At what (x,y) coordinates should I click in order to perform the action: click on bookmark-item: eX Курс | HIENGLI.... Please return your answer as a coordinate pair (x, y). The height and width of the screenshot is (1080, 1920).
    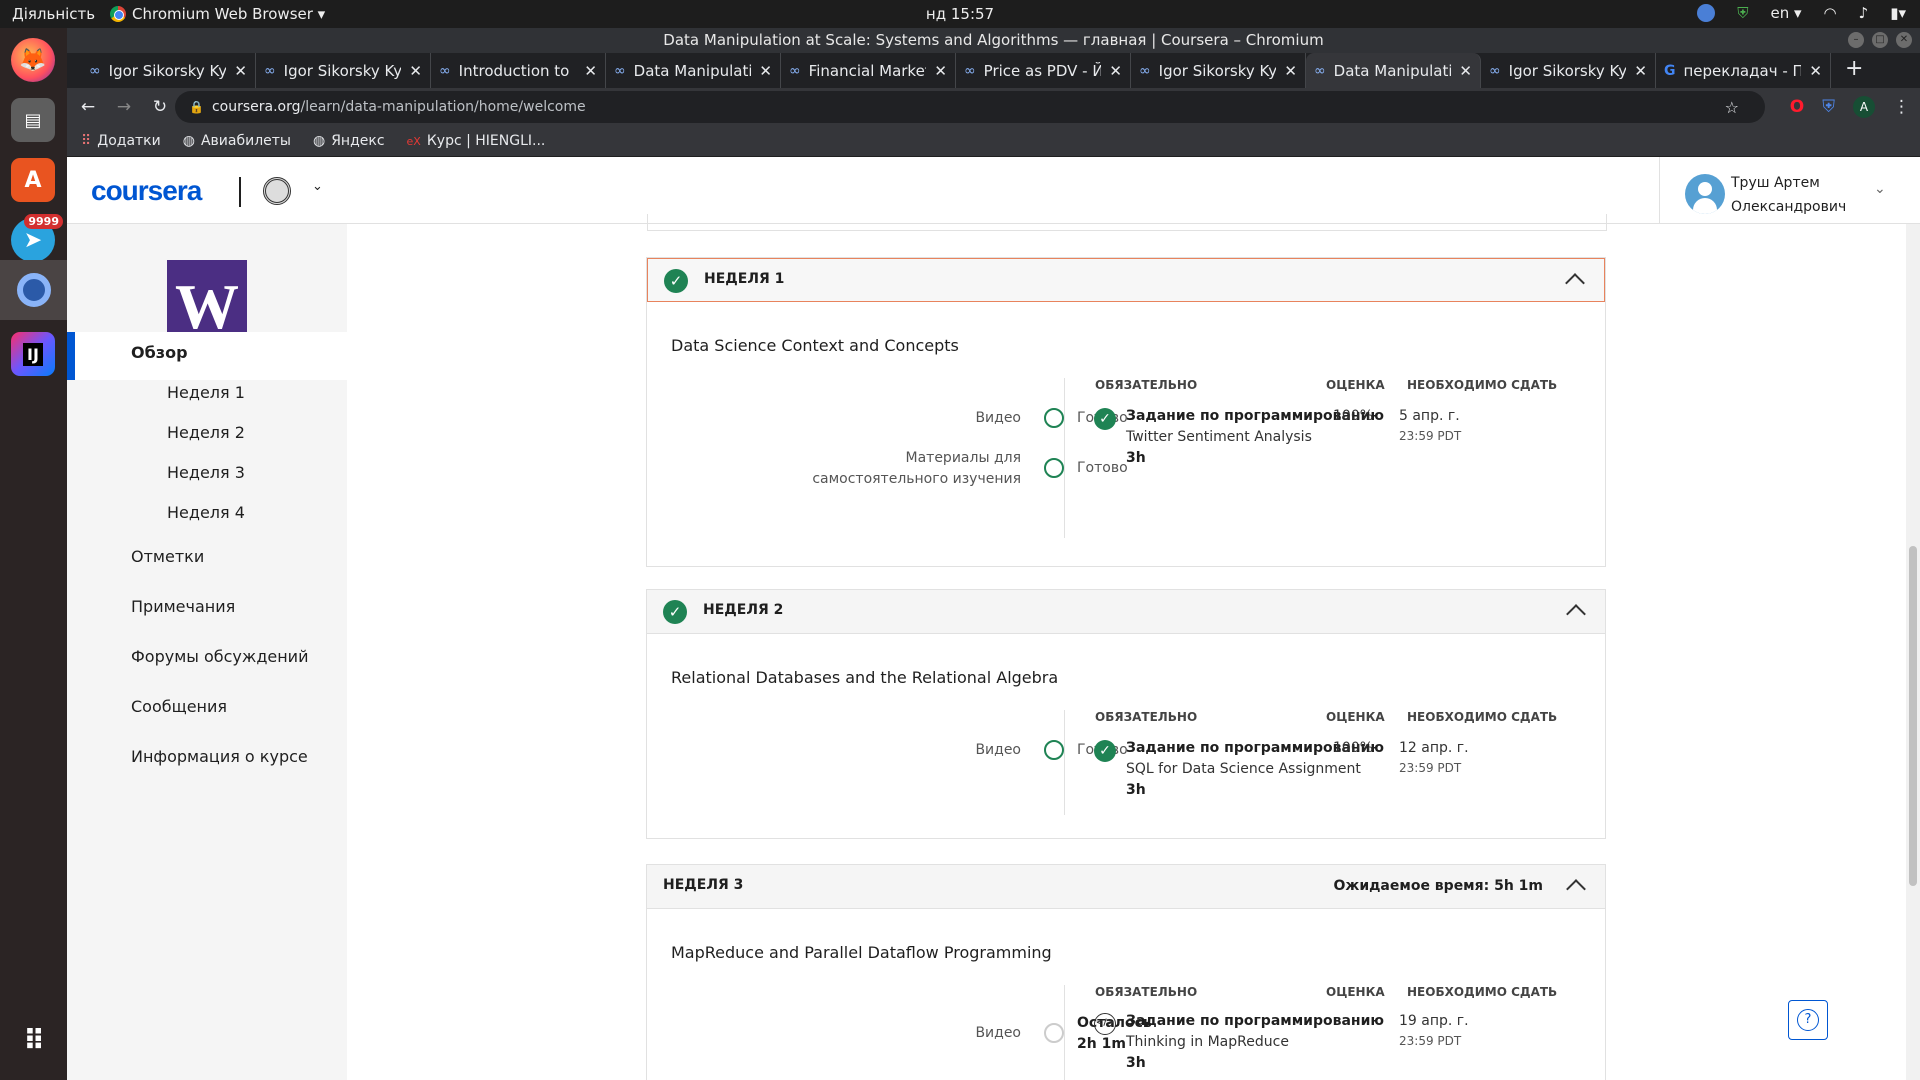
    Looking at the image, I should click on (476, 141).